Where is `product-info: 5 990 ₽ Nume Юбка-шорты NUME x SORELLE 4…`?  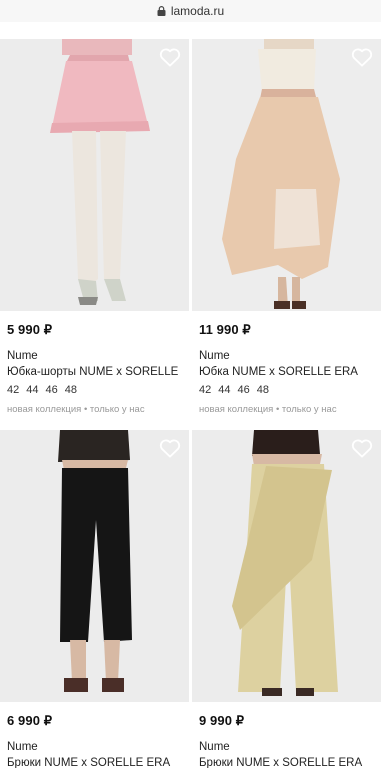
product-info: 5 990 ₽ Nume Юбка-шорты NUME x SORELLE 4… is located at coordinates (94, 370).